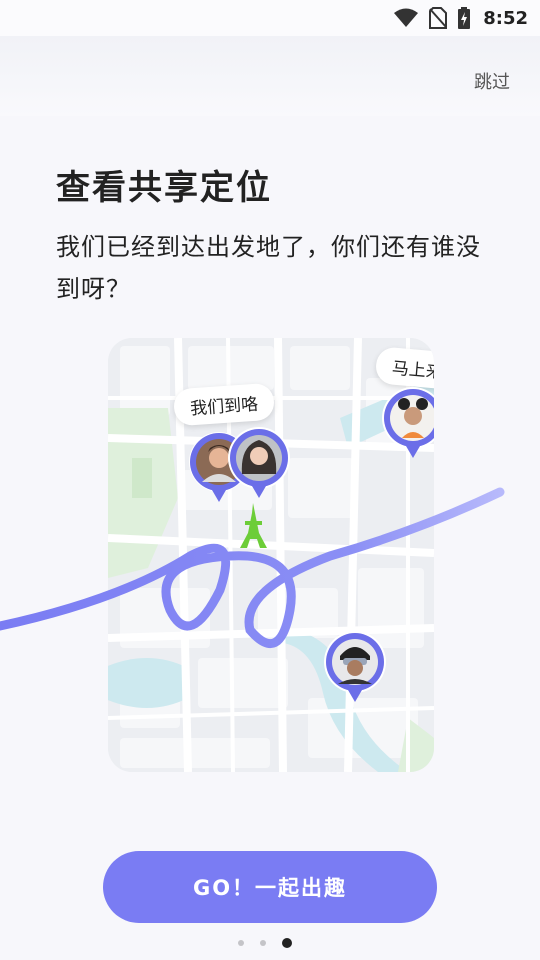 The image size is (540, 960). I want to click on avatar-pin-girl, so click(408, 422).